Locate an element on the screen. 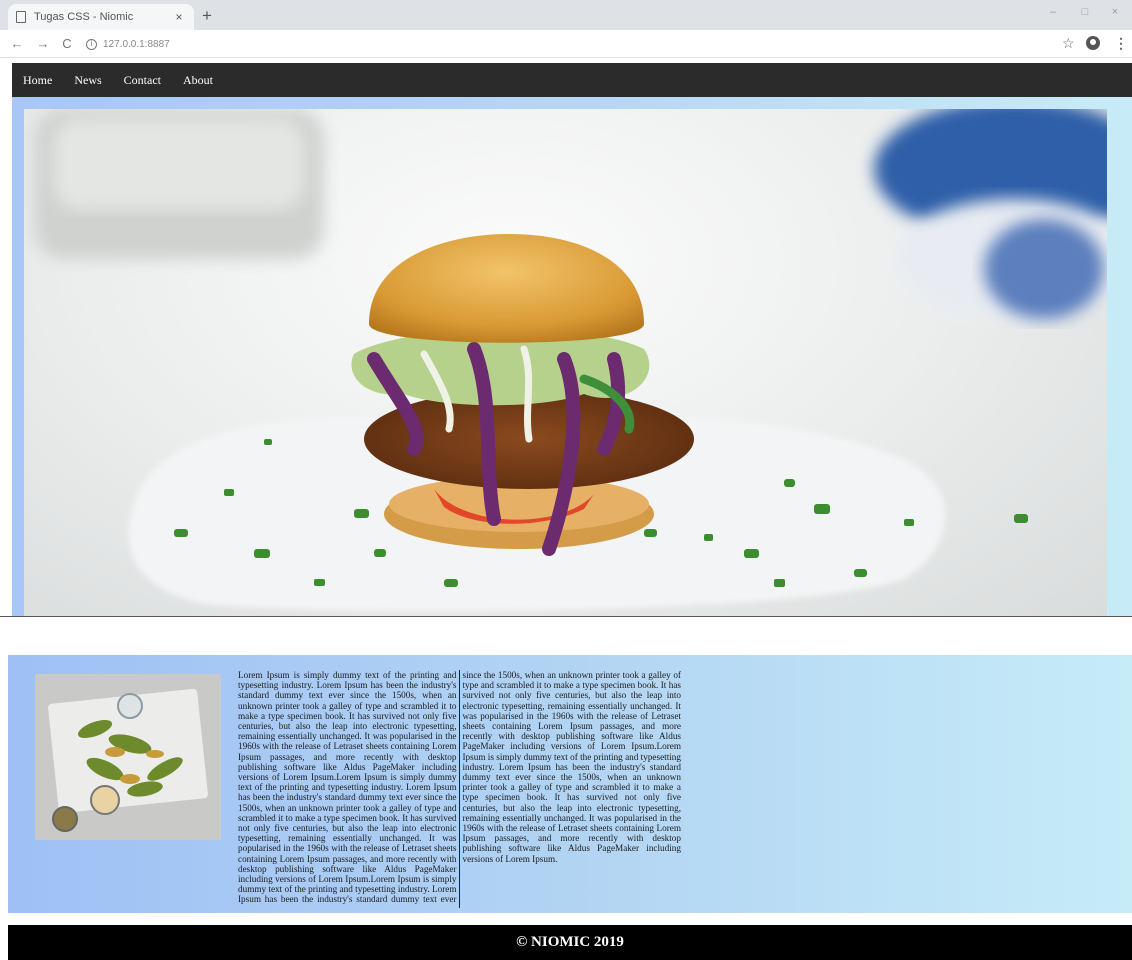  browser-tab-strip: Tugas CSS - Niomic × + – □ × is located at coordinates (566, 15).